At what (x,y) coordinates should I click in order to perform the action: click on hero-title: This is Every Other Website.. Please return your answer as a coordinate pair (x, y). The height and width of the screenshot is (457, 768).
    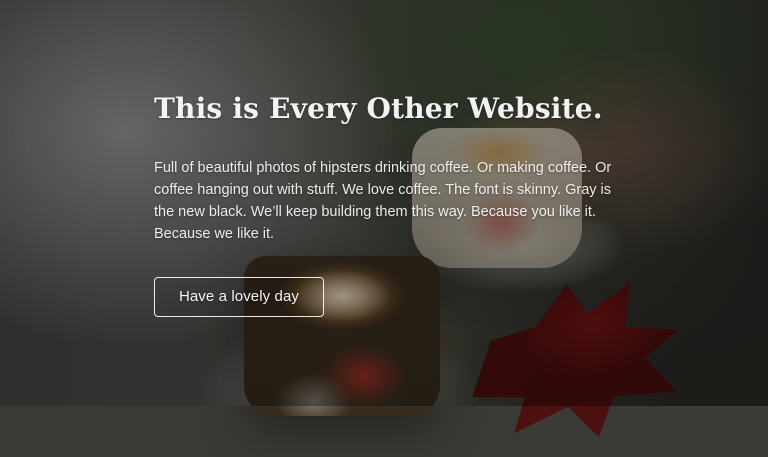
    Looking at the image, I should click on (378, 108).